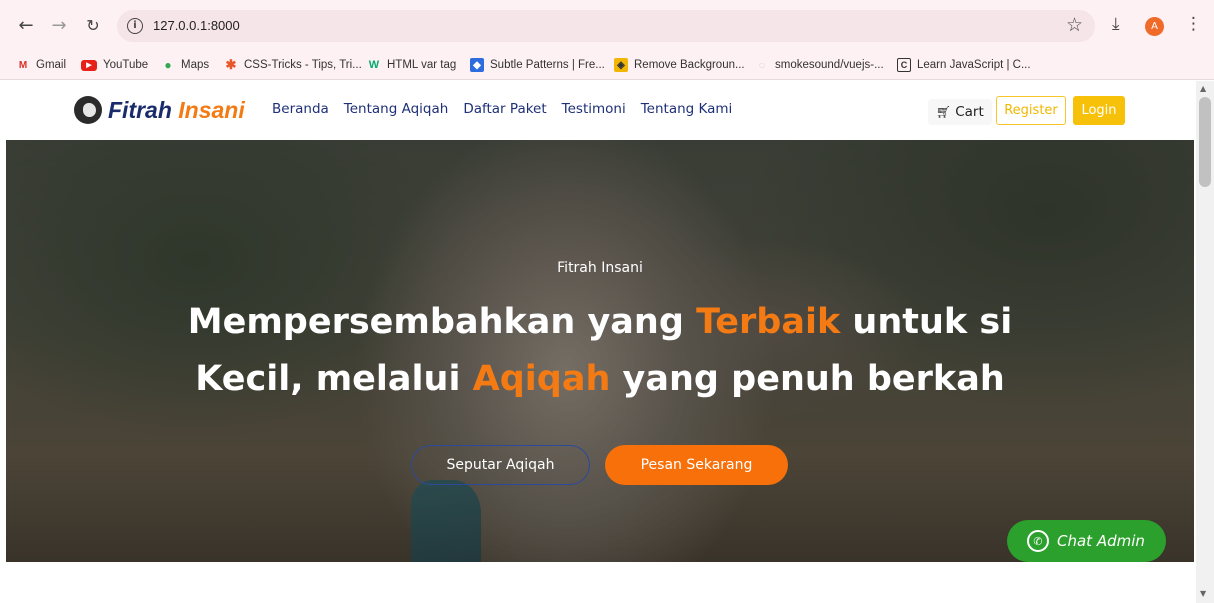 This screenshot has height=603, width=1214. I want to click on bookmark-gmail: M Gmail, so click(41, 65).